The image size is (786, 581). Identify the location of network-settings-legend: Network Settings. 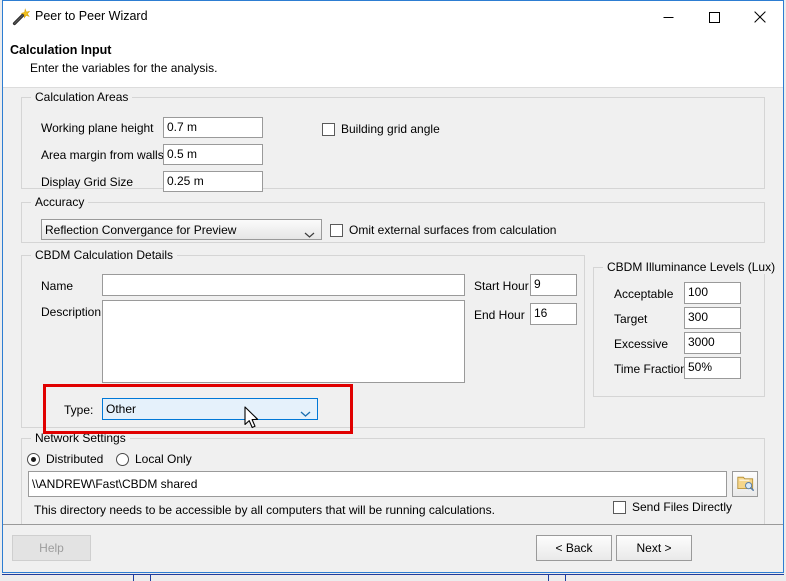
(80, 438).